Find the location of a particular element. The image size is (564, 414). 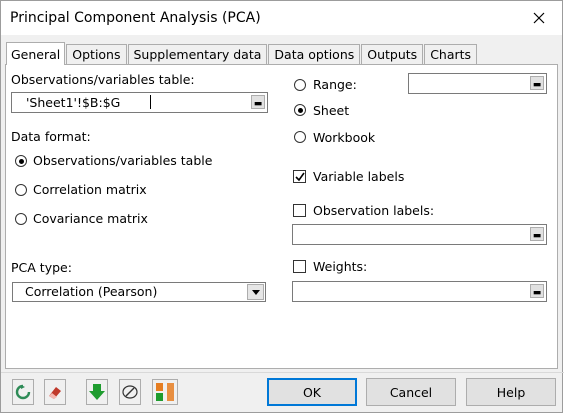

radio-sheet-label: Sheet is located at coordinates (331, 110).